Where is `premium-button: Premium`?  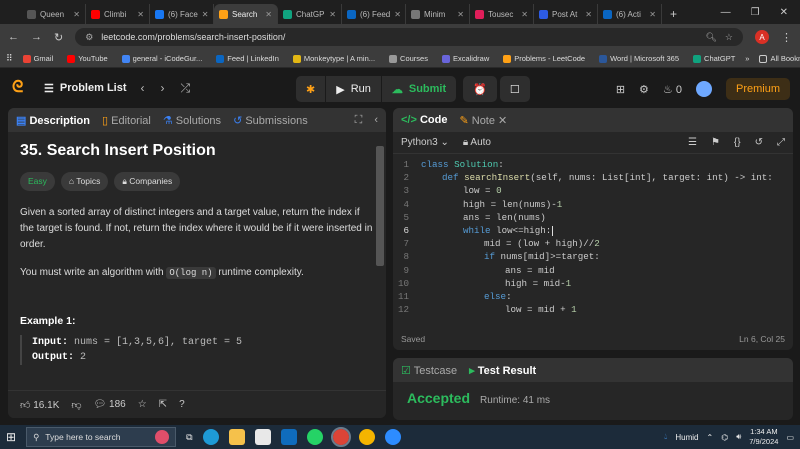 premium-button: Premium is located at coordinates (757, 89).